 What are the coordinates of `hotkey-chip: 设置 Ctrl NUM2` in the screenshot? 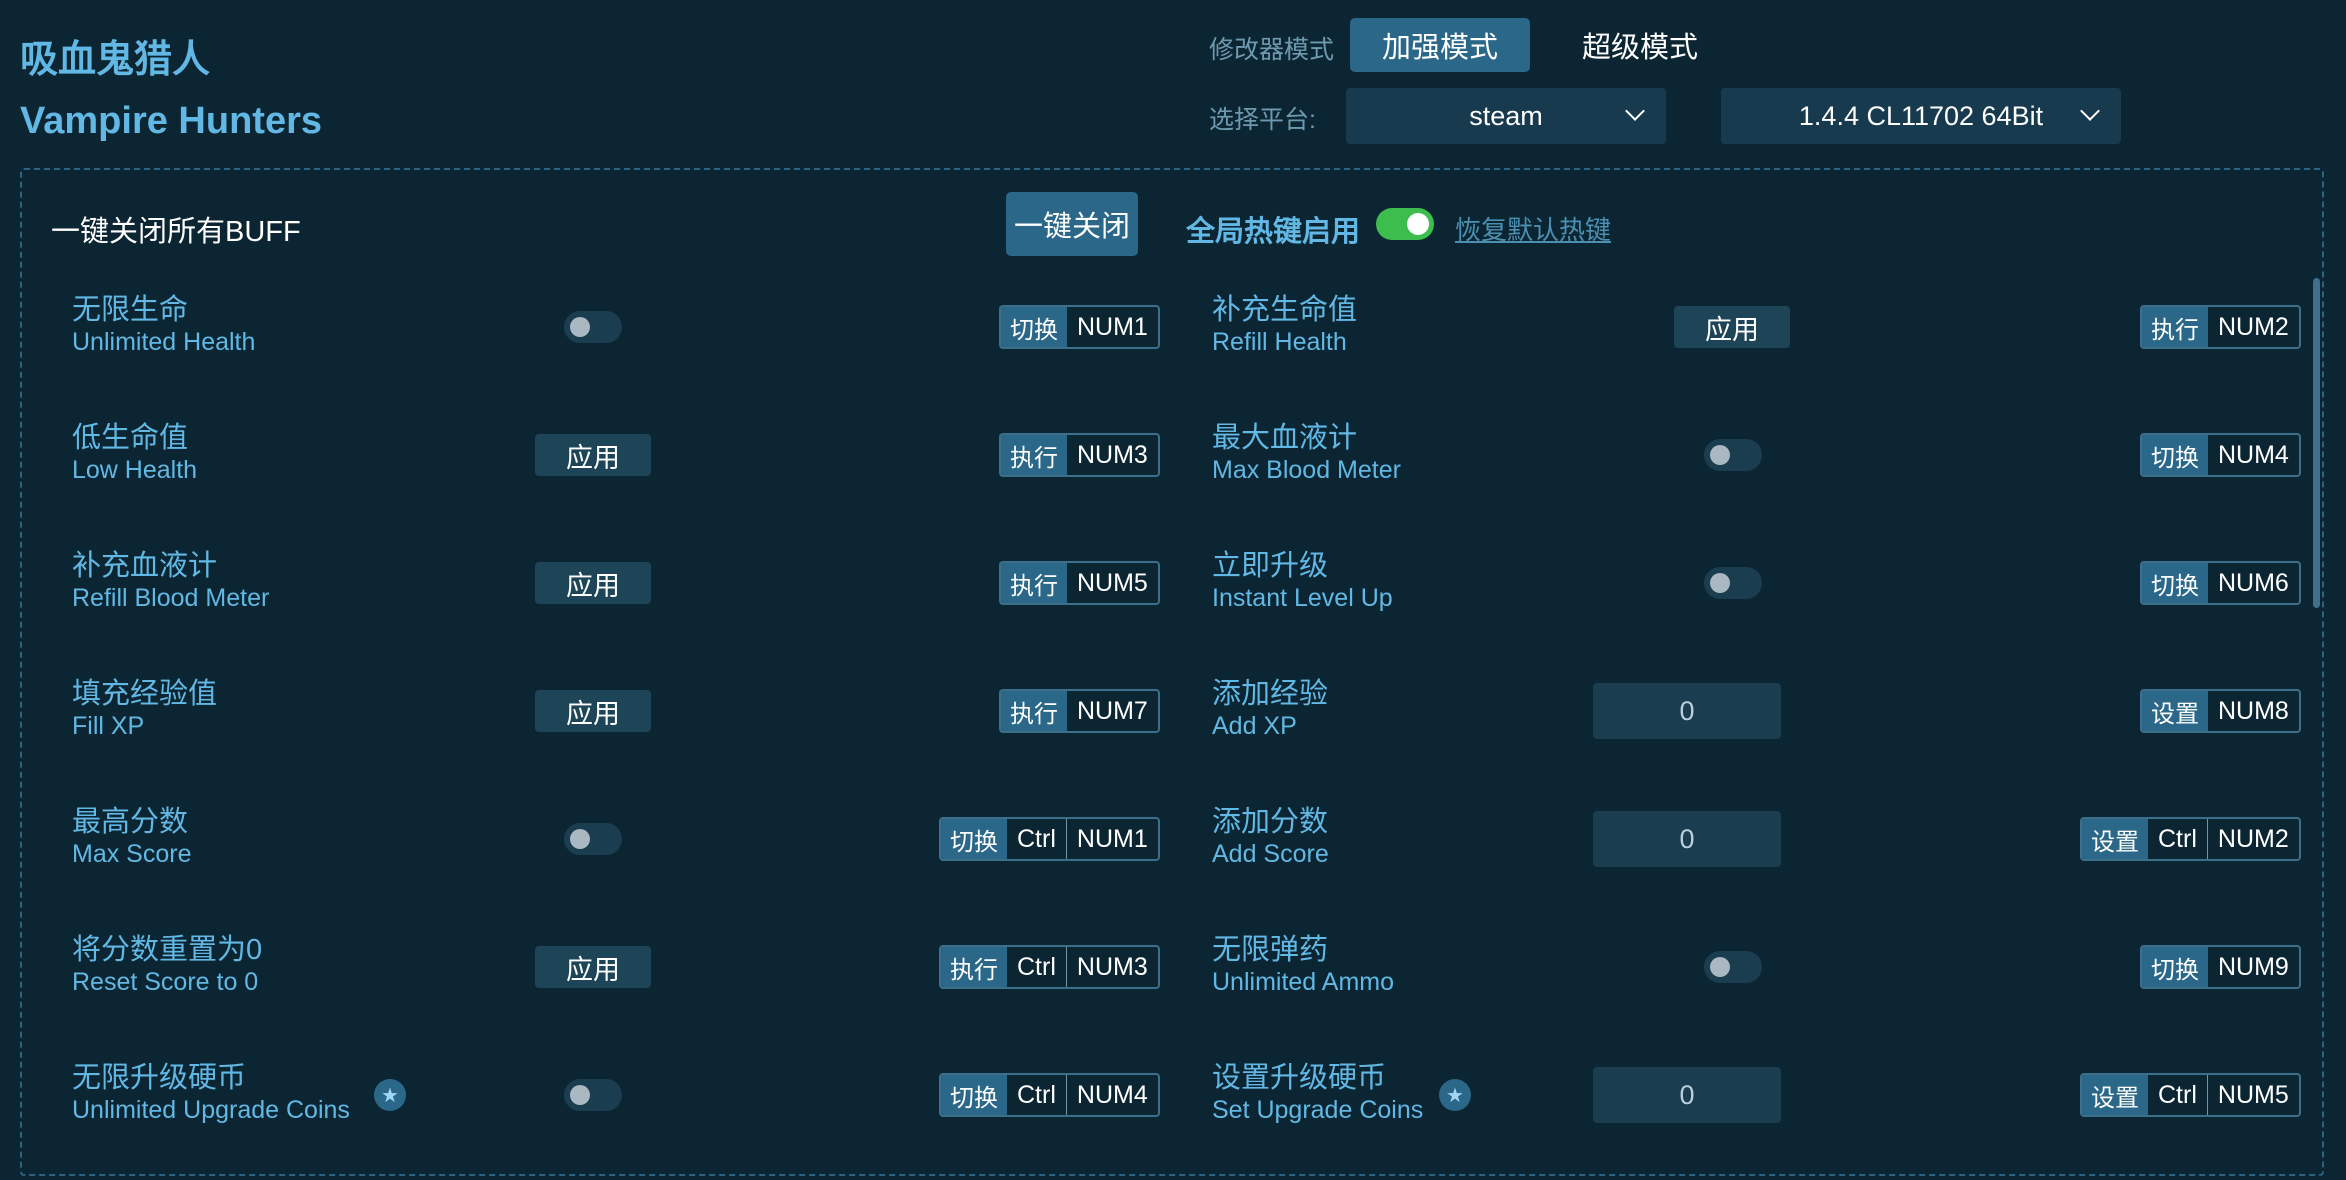 It's located at (2190, 839).